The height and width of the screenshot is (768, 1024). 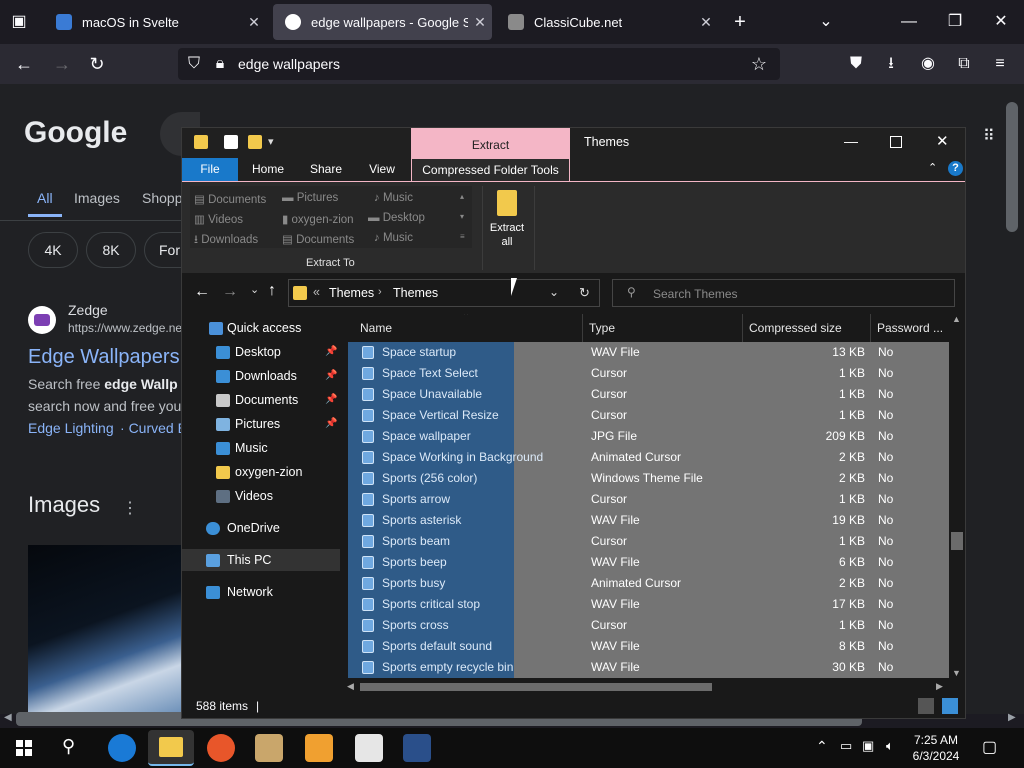 What do you see at coordinates (122, 748) in the screenshot?
I see `edge-taskbar-icon` at bounding box center [122, 748].